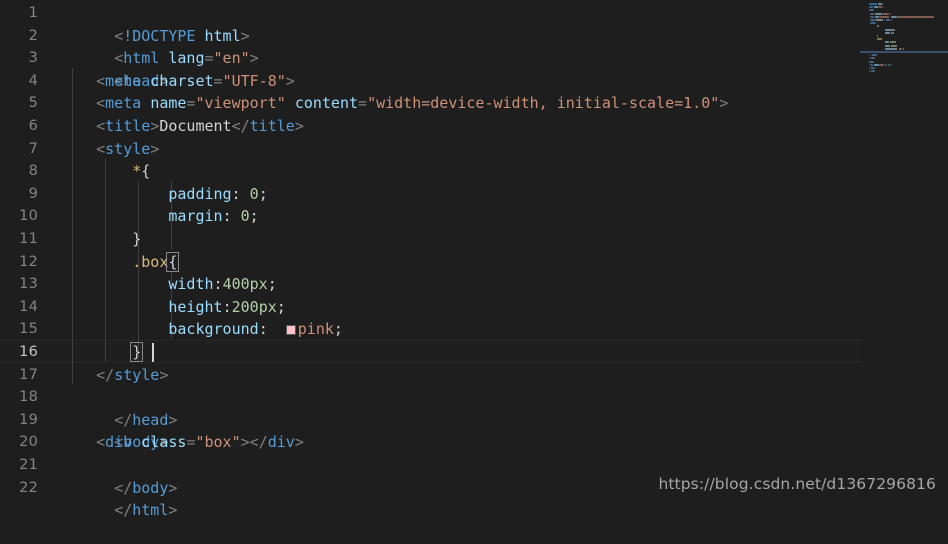 The height and width of the screenshot is (544, 948). Describe the element at coordinates (172, 307) in the screenshot. I see `code-line: height:200px;` at that location.